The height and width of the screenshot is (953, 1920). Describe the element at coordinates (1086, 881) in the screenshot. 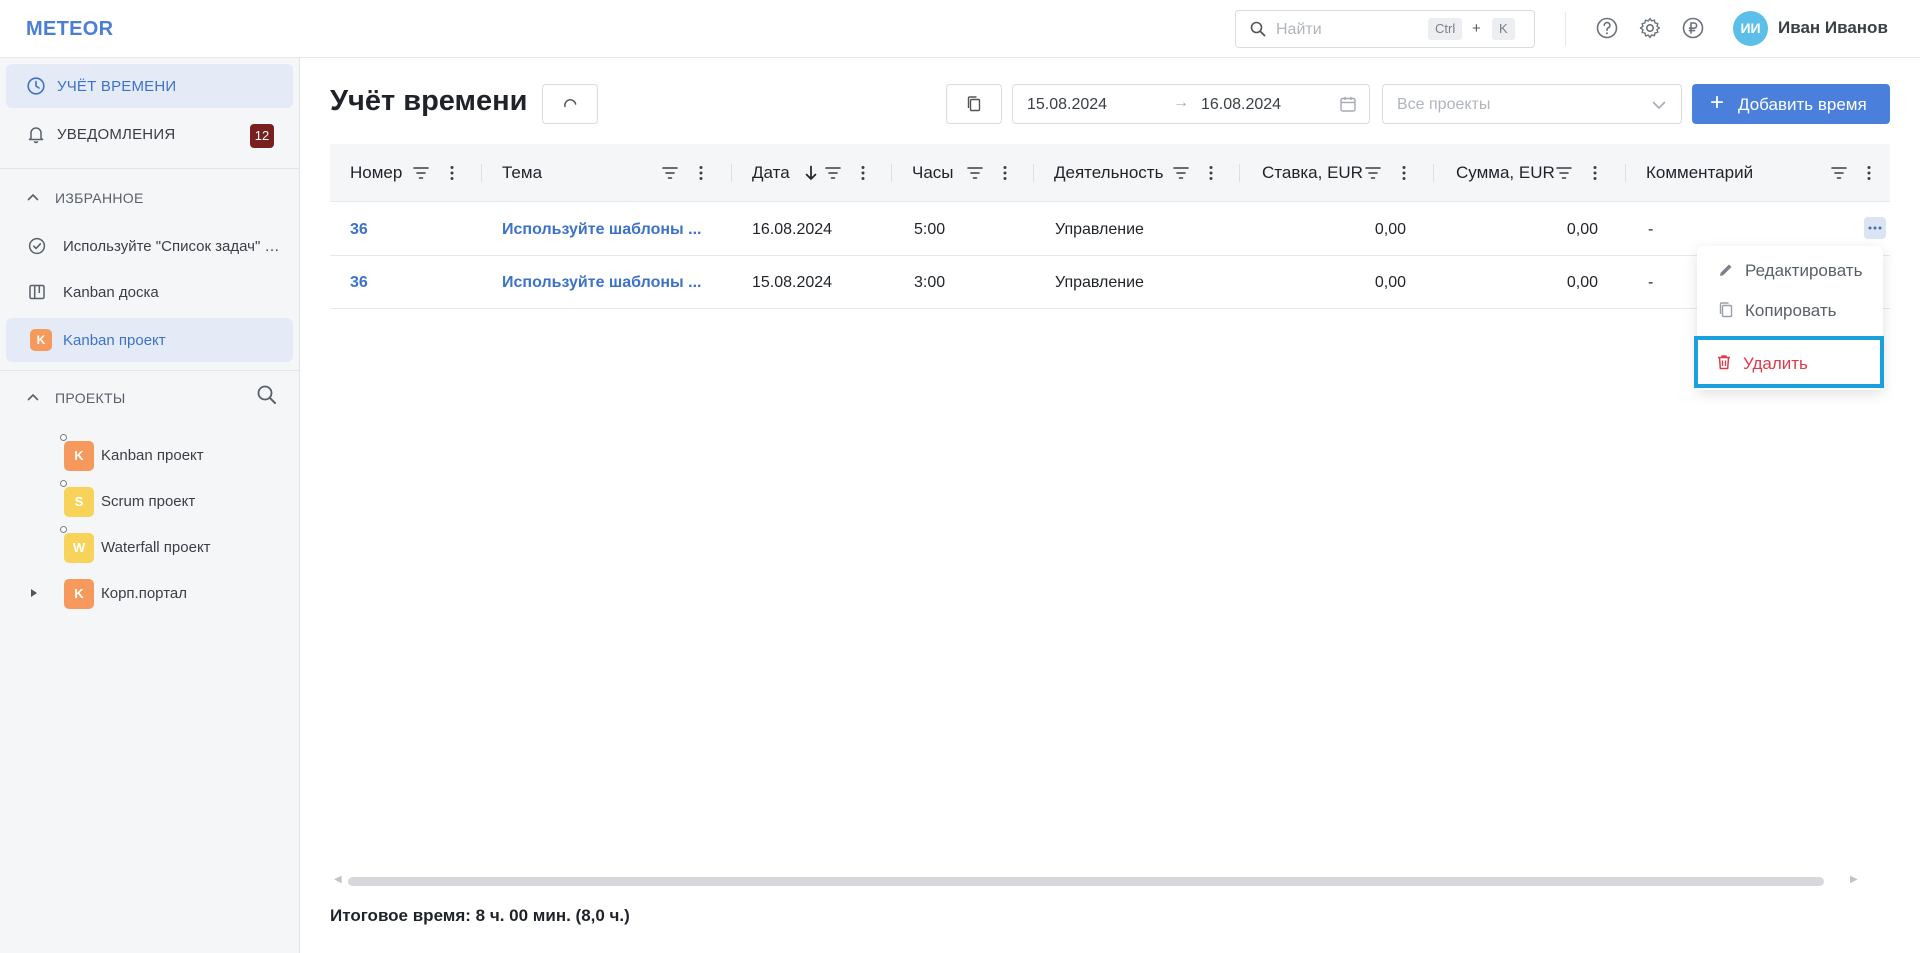

I see `horizontal-scrollbar-thumb` at that location.